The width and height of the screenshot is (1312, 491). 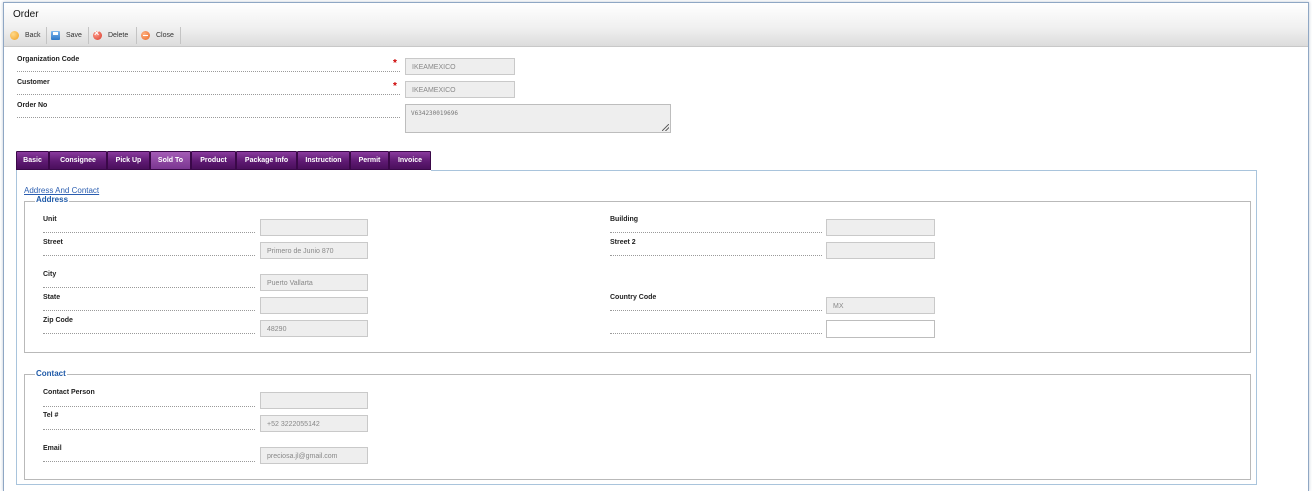 I want to click on tab-consignee: Consignee, so click(x=78, y=160).